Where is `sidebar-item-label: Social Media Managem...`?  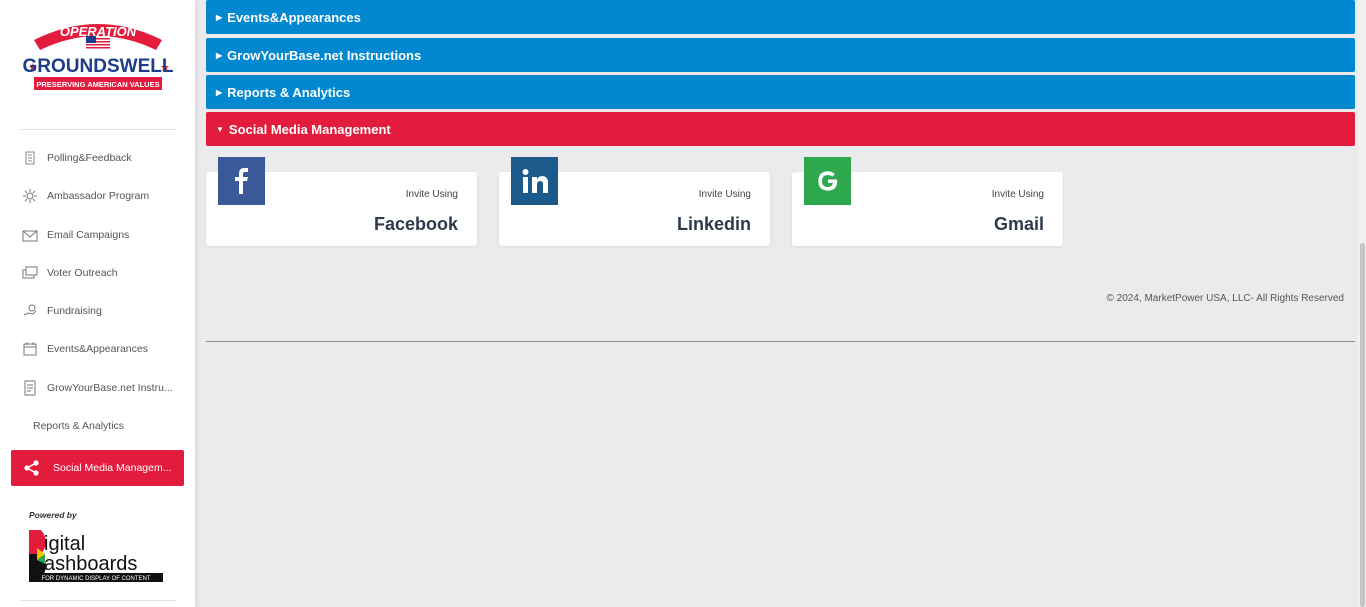 sidebar-item-label: Social Media Managem... is located at coordinates (112, 468).